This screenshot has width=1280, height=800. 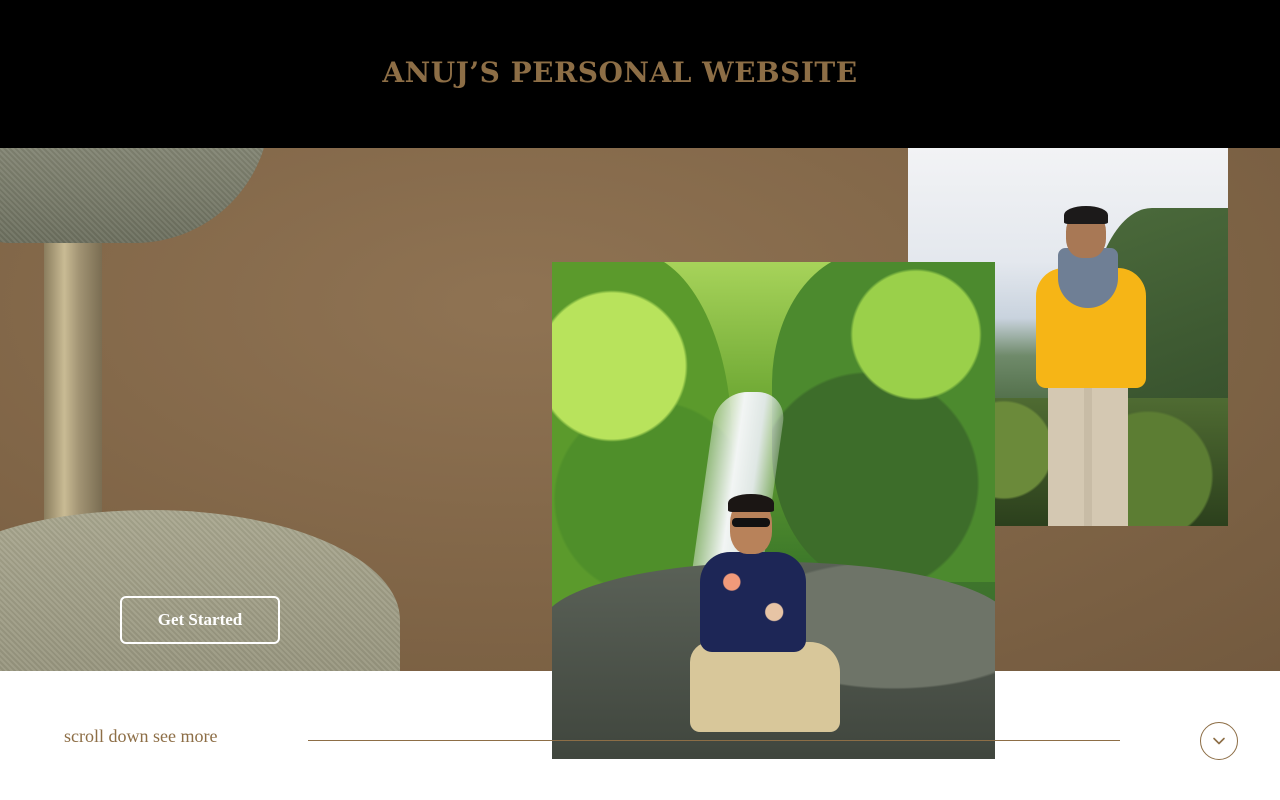 What do you see at coordinates (765, 687) in the screenshot?
I see `photo-person-pants` at bounding box center [765, 687].